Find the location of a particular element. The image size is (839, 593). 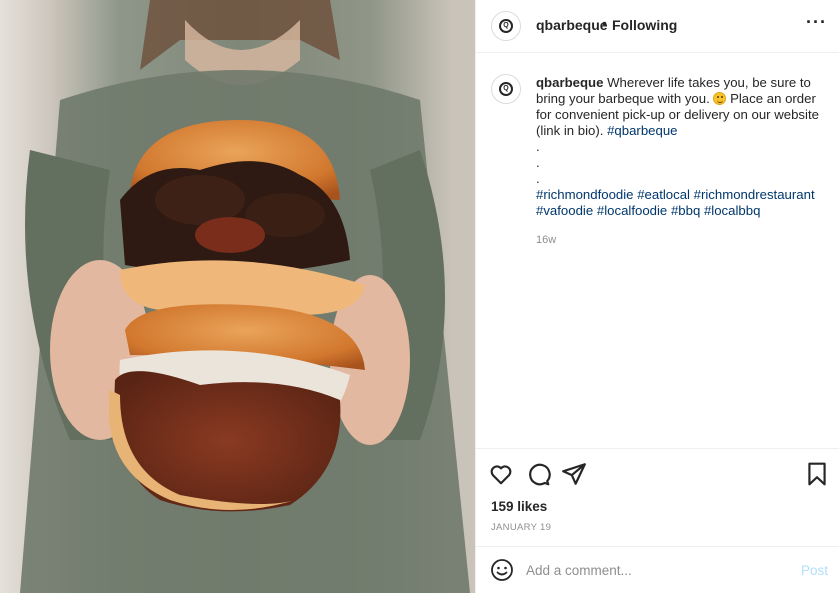

post-header: Q qbarbeque • Following ··· is located at coordinates (657, 26).